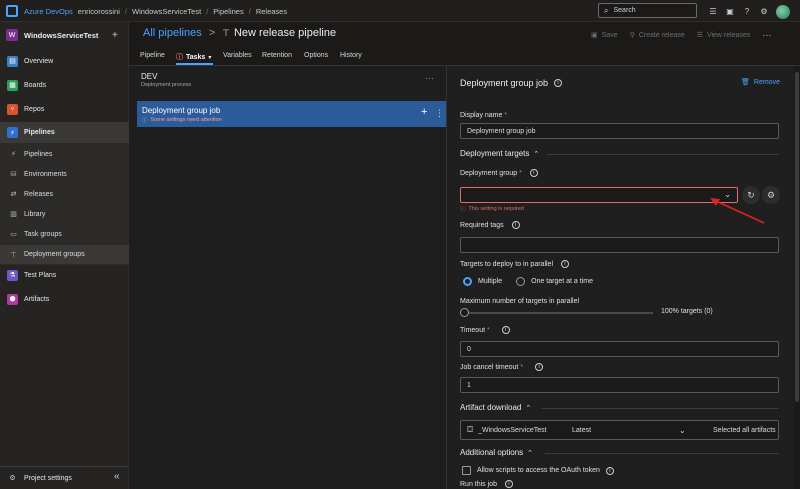 The image size is (800, 489). What do you see at coordinates (12, 35) in the screenshot?
I see `project-avatar: W` at bounding box center [12, 35].